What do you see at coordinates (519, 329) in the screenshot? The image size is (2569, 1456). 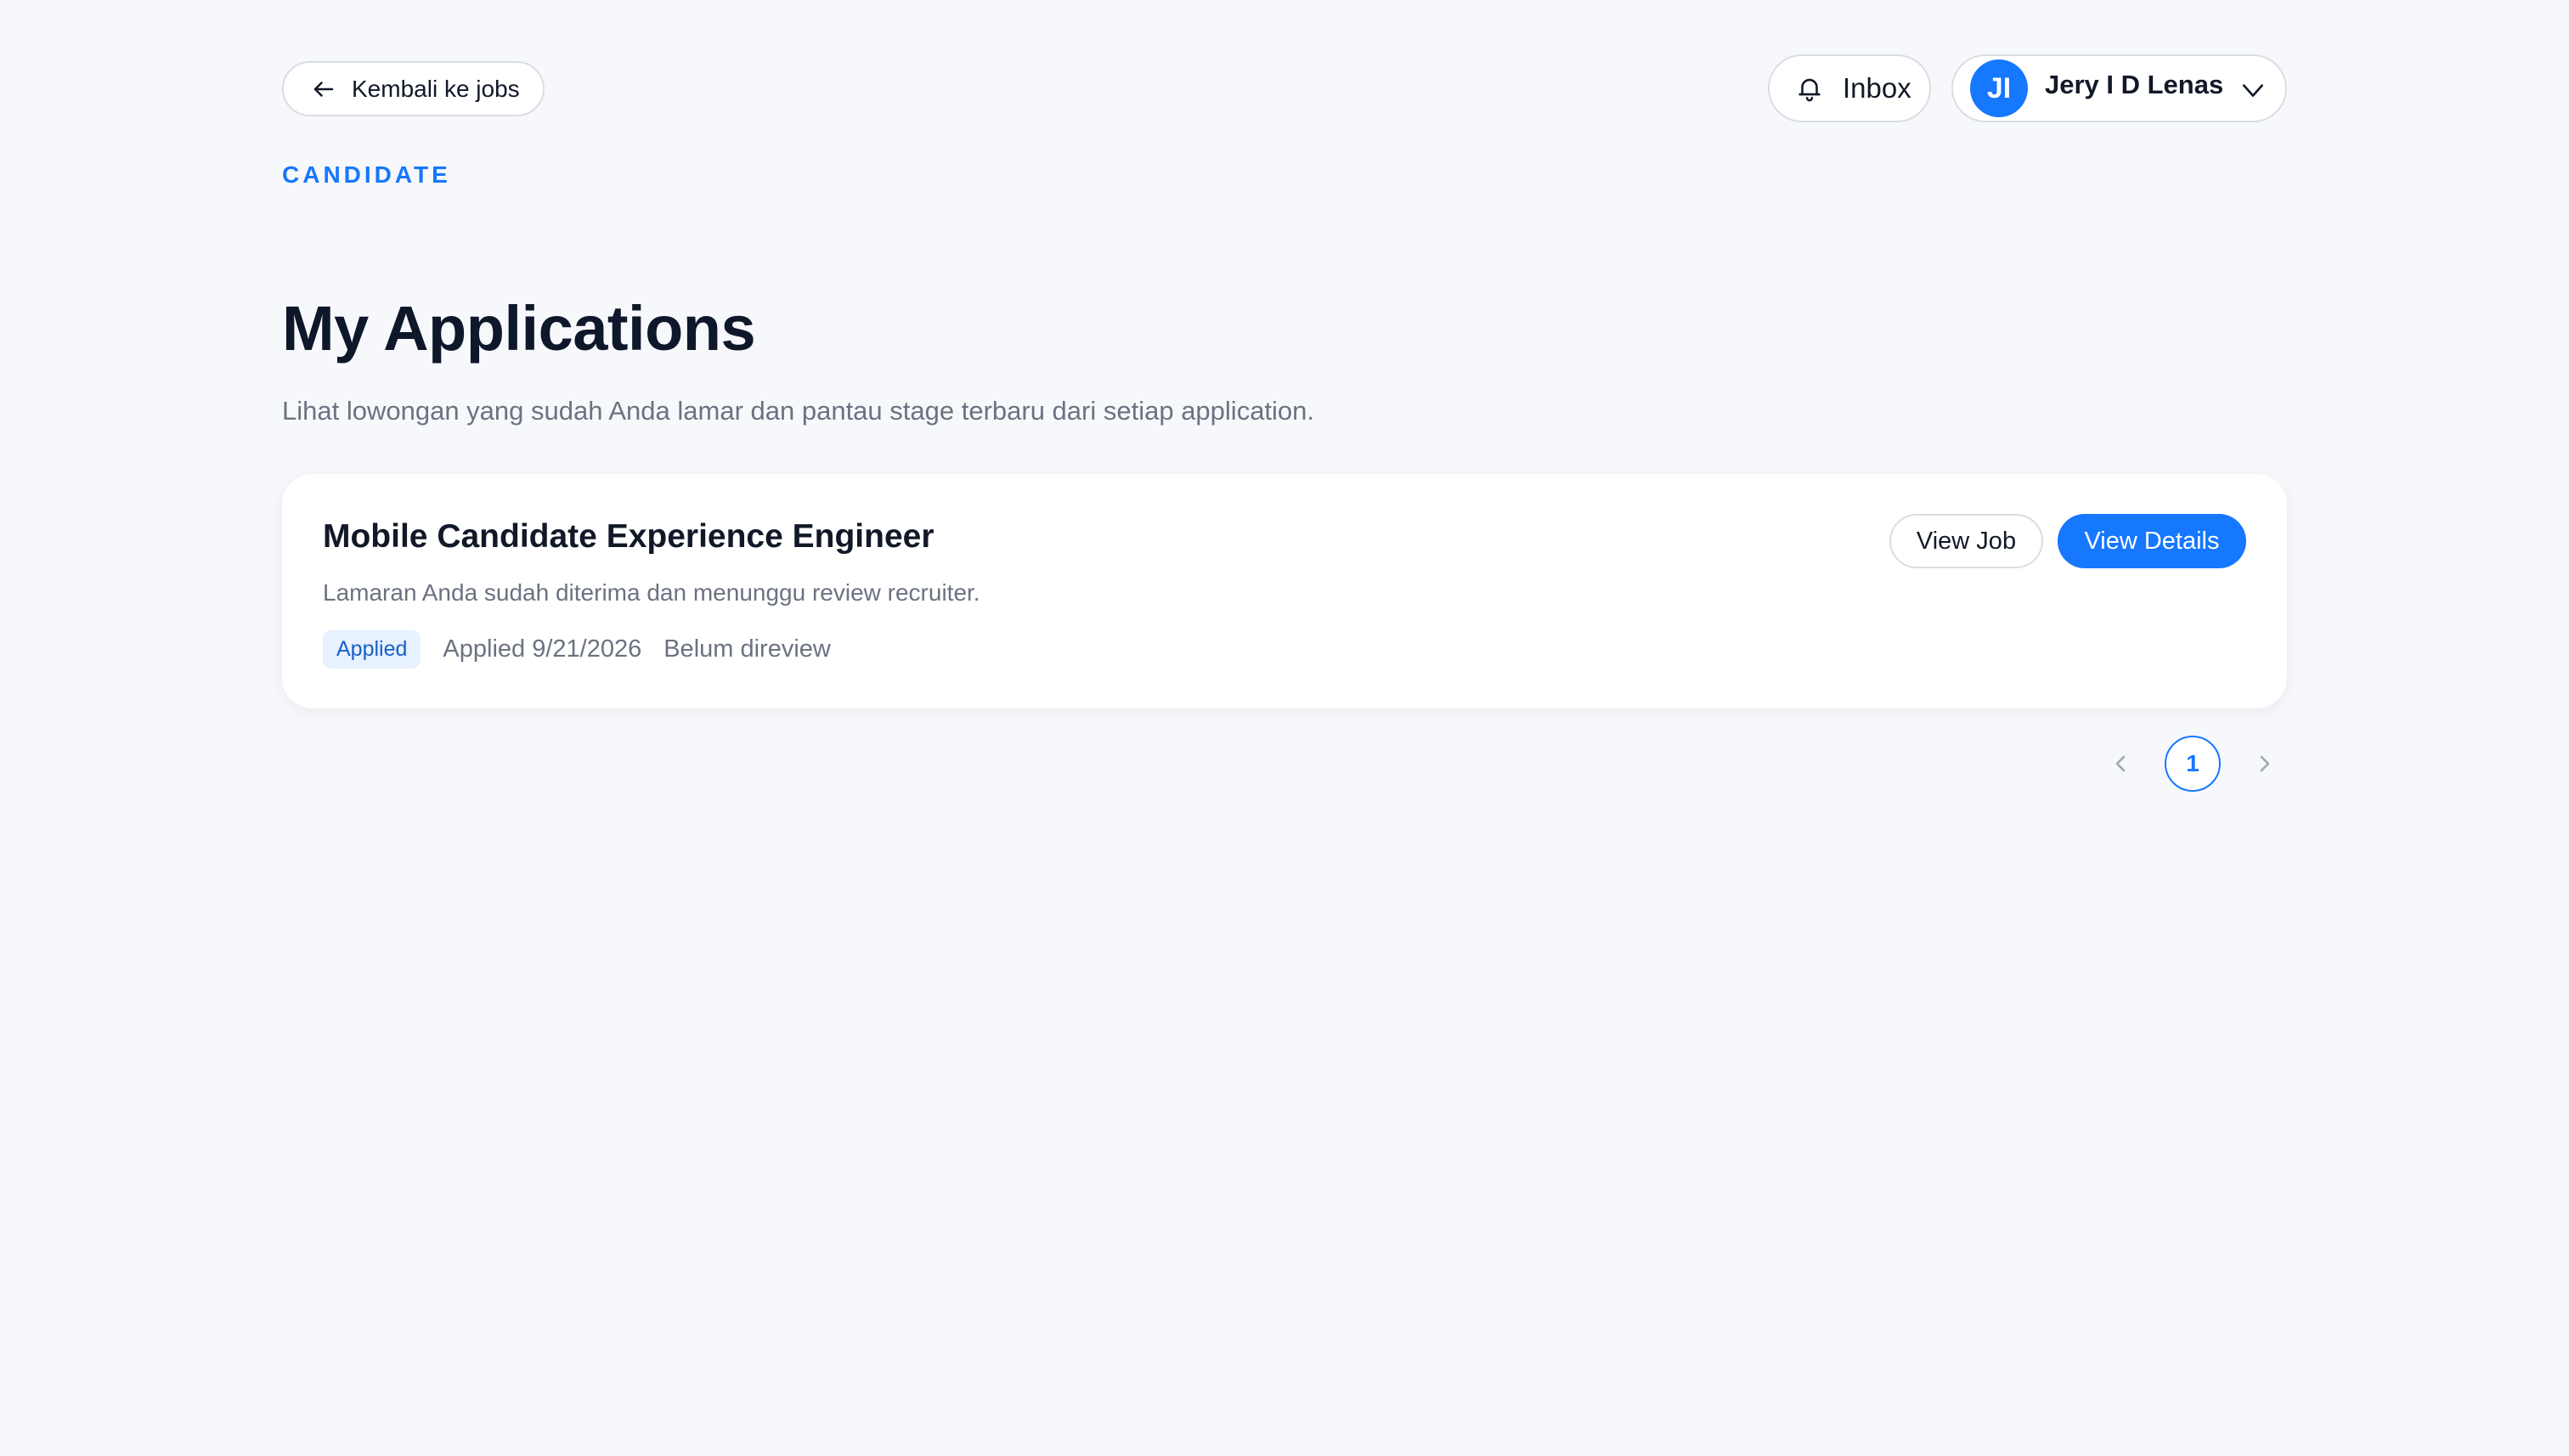 I see `page-title: My Applications` at bounding box center [519, 329].